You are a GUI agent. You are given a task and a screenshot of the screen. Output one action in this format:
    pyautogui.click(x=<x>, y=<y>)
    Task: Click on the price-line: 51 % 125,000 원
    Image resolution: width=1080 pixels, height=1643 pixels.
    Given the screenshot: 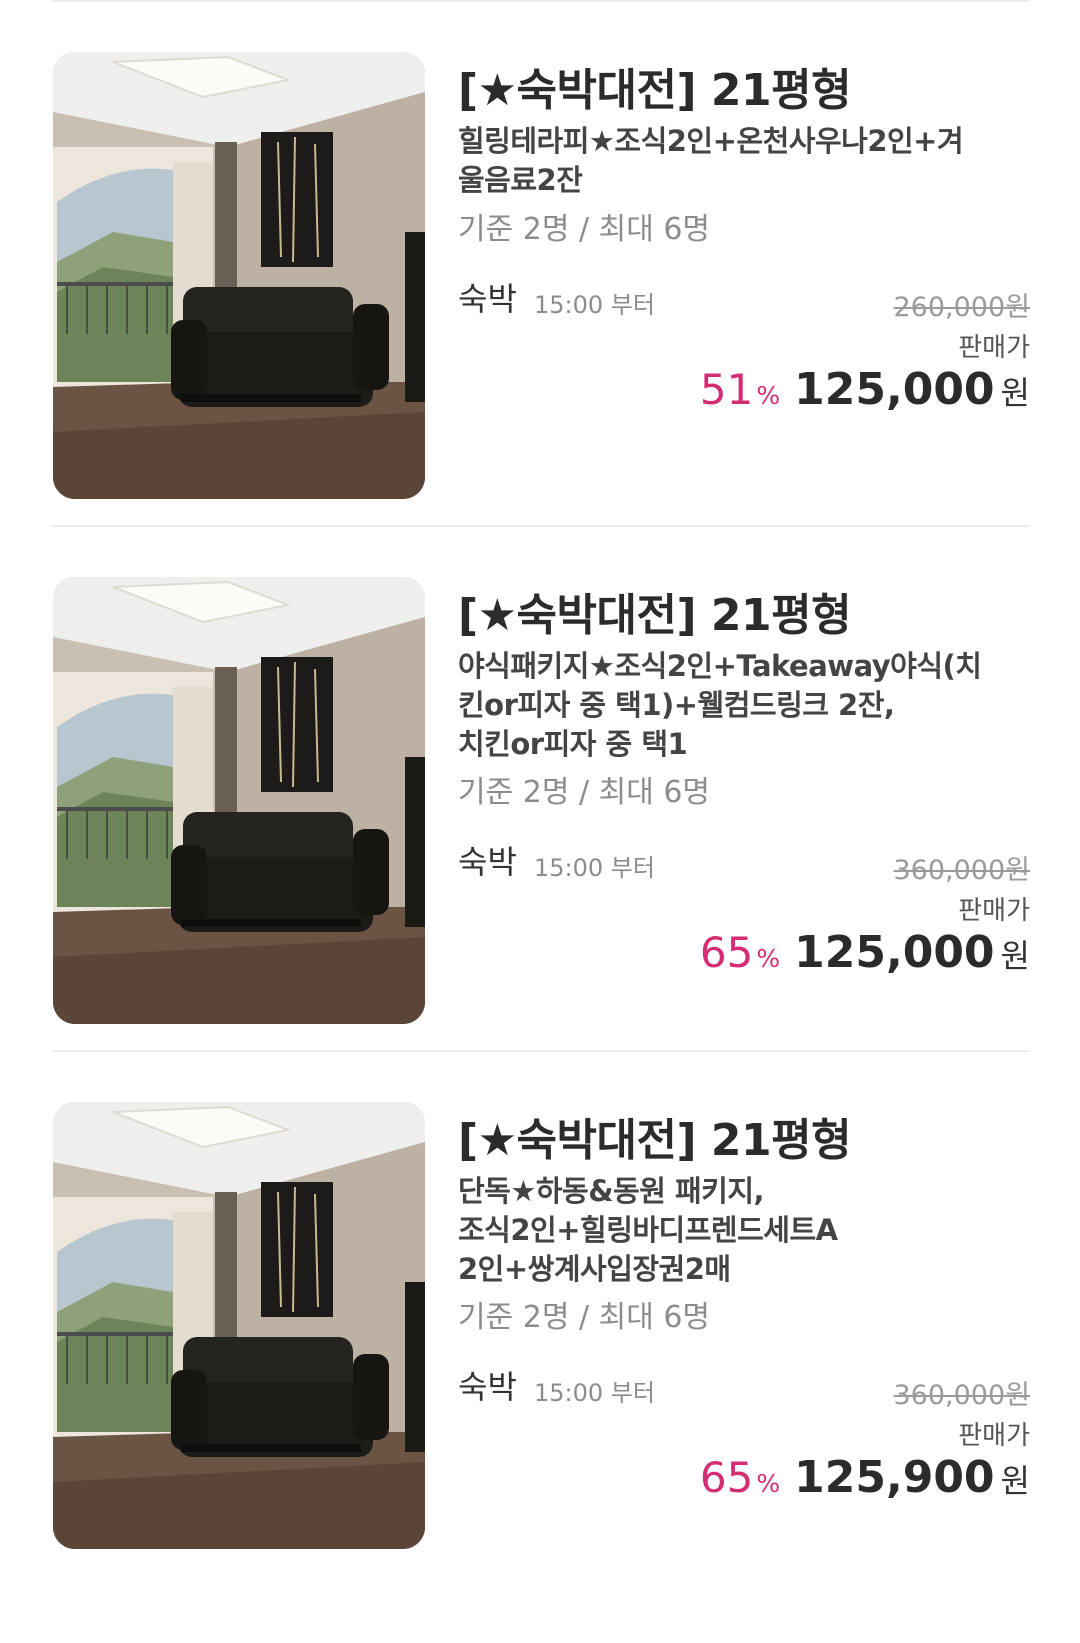 What is the action you would take?
    pyautogui.click(x=865, y=389)
    